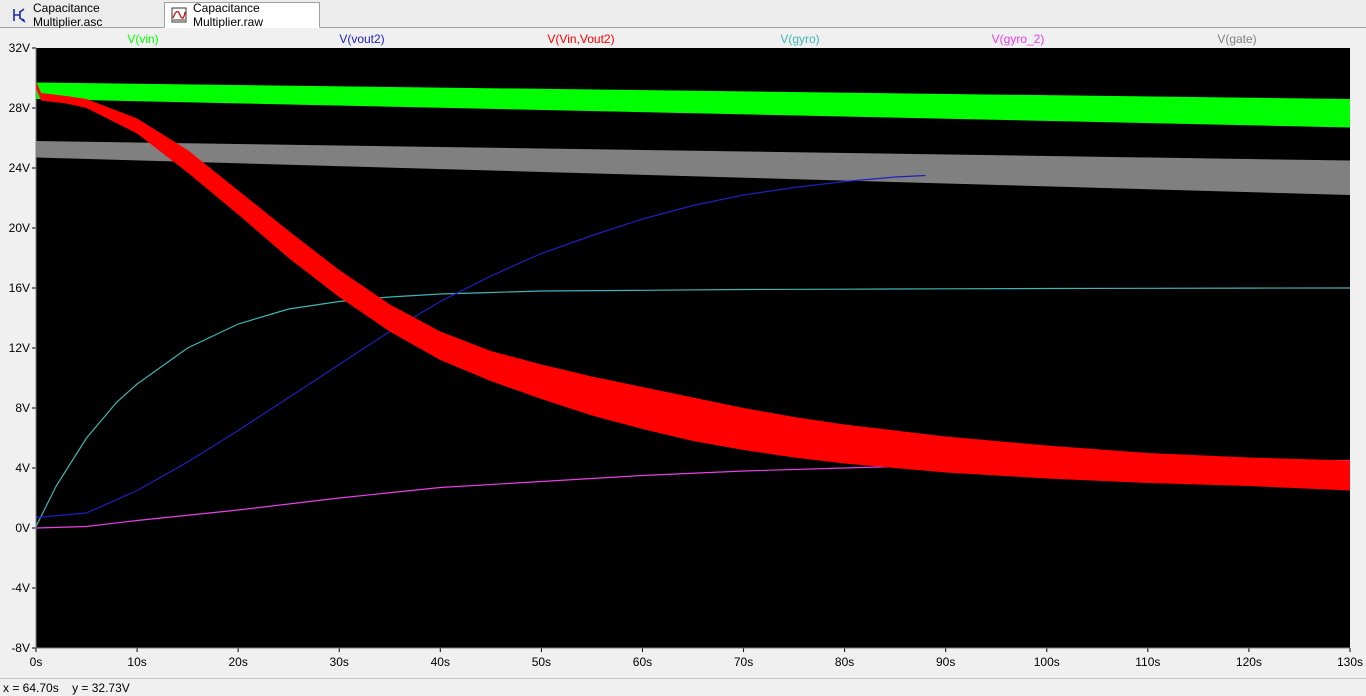 The image size is (1366, 696). Describe the element at coordinates (1236, 39) in the screenshot. I see `legend-v-gate: V(gate)` at that location.